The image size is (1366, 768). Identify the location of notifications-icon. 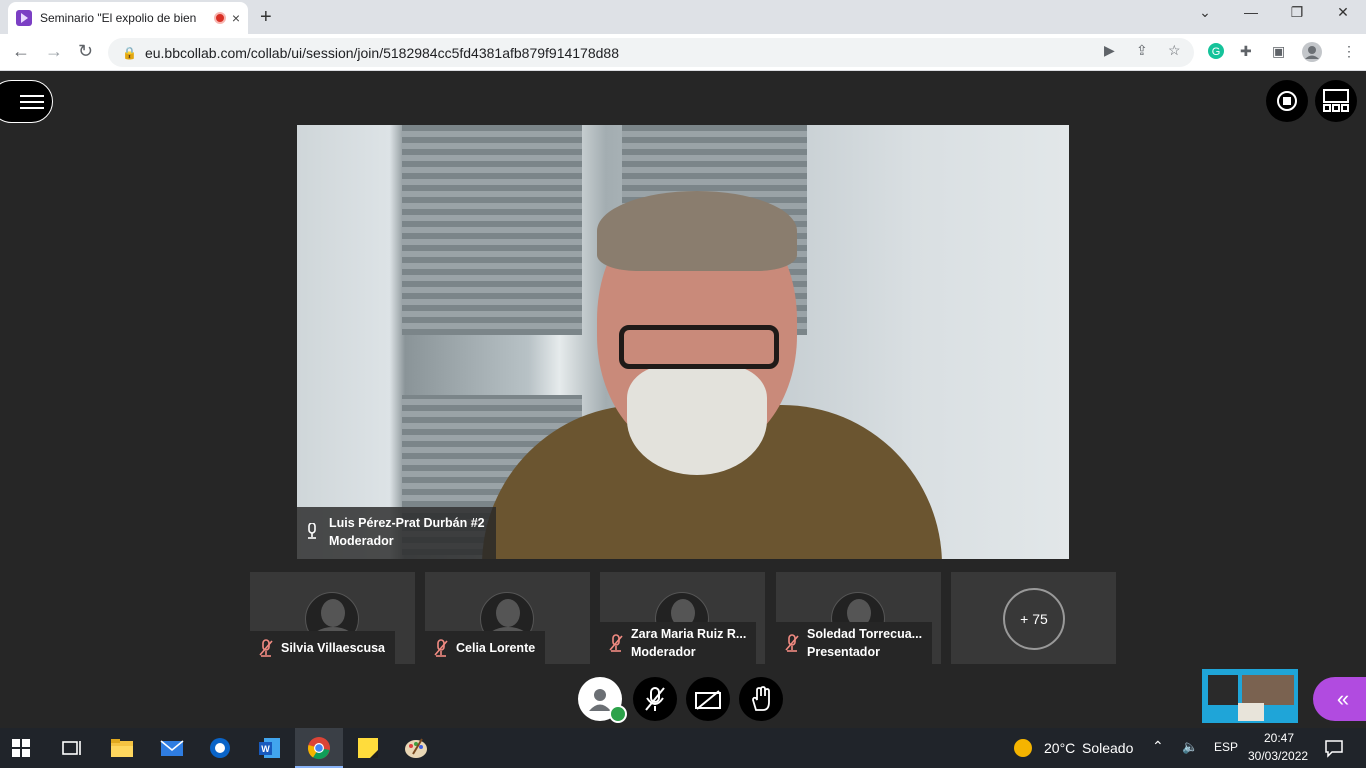
(1336, 750).